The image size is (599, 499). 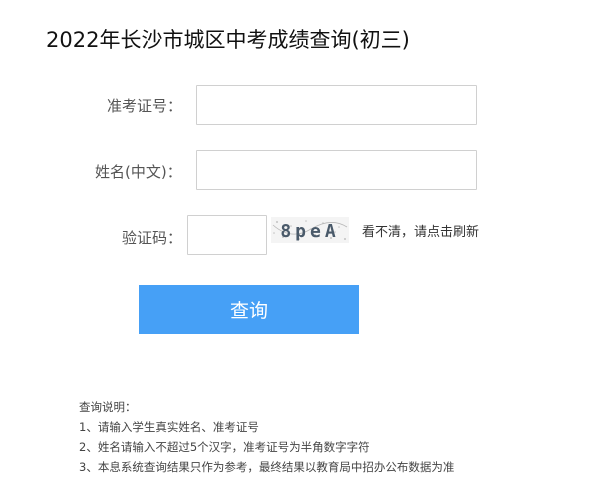 What do you see at coordinates (108, 407) in the screenshot?
I see `notes-heading: 查询说明：` at bounding box center [108, 407].